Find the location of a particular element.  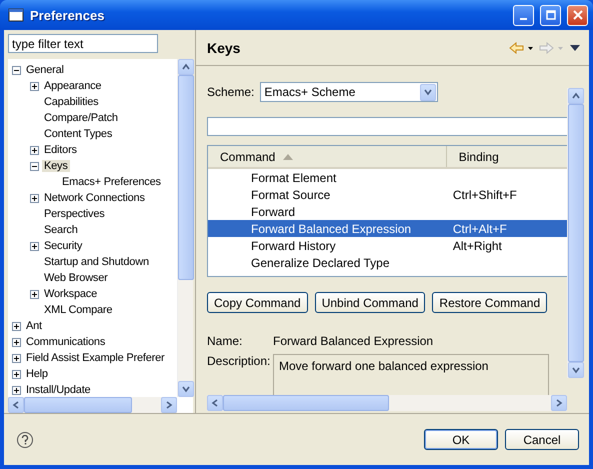

dialog-button: OK is located at coordinates (461, 439).